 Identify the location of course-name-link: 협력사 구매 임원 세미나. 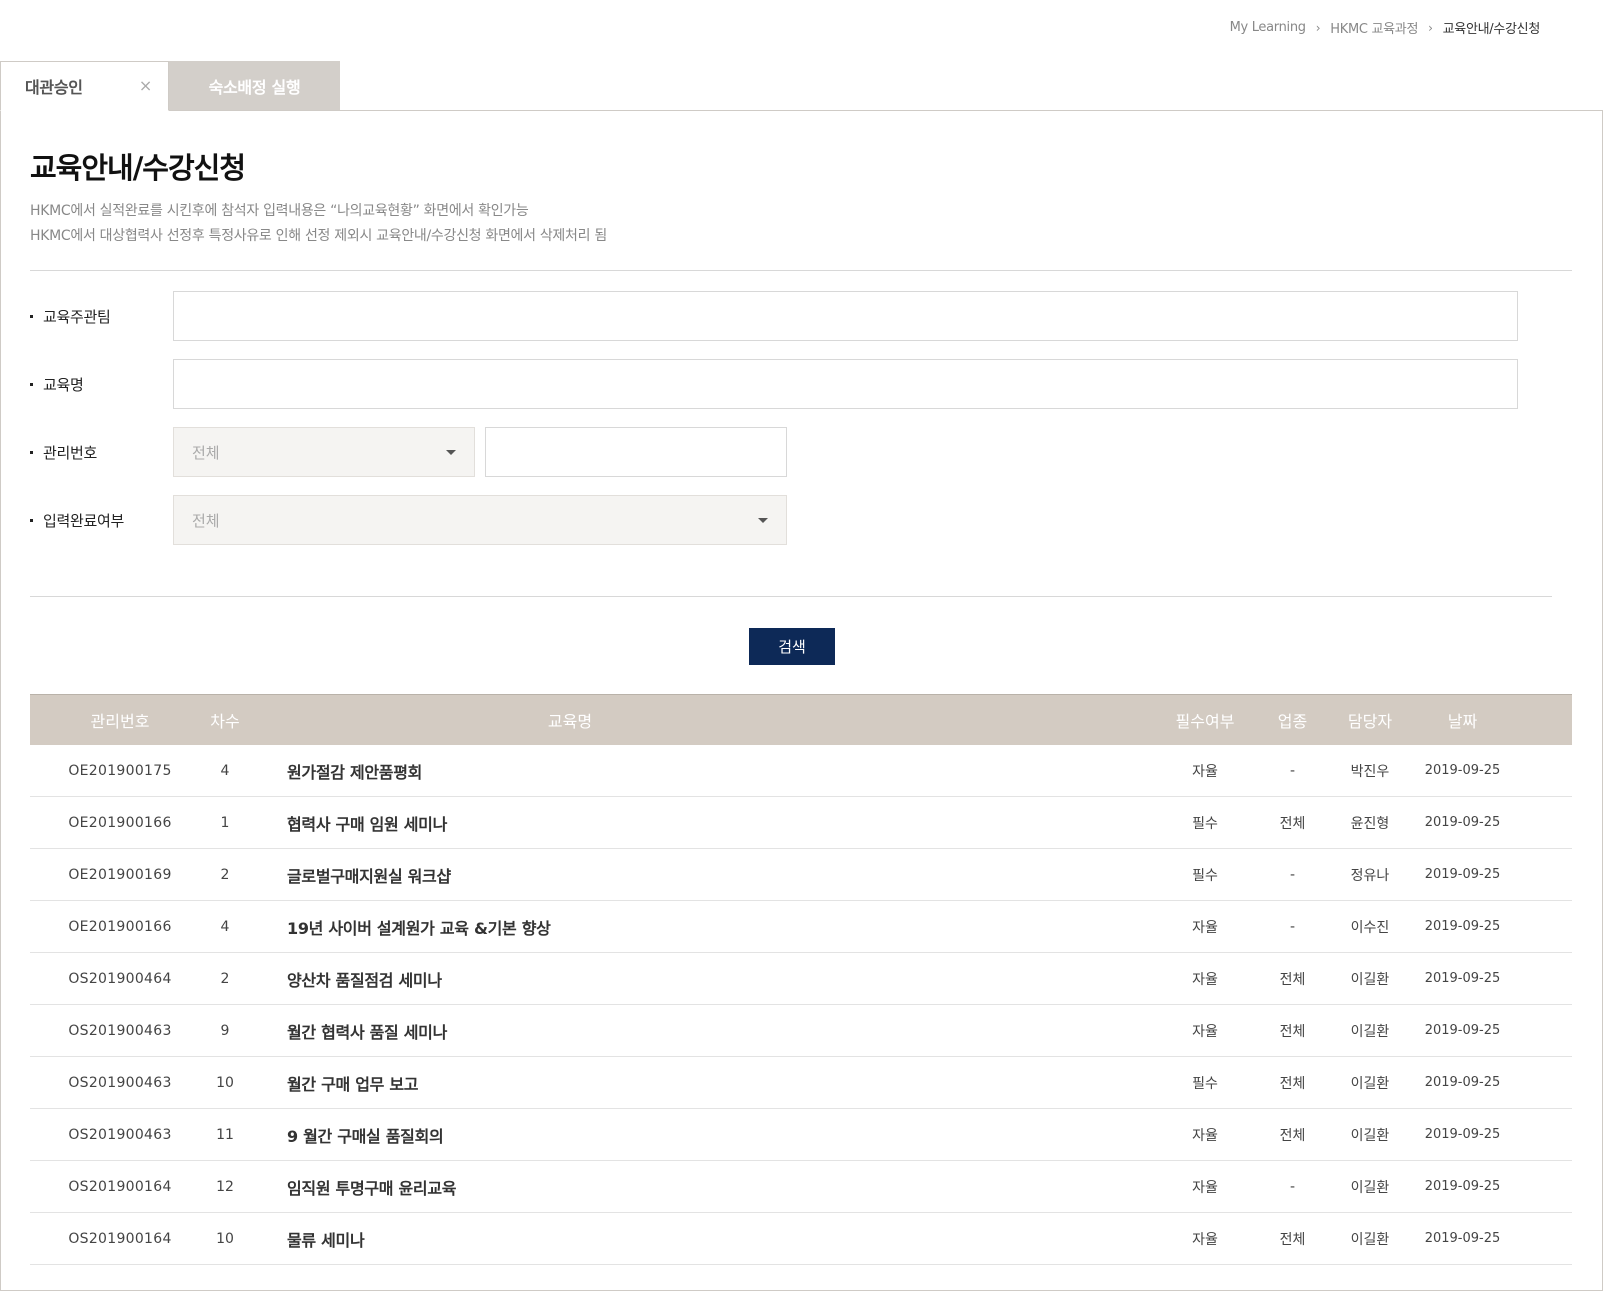
(700, 823).